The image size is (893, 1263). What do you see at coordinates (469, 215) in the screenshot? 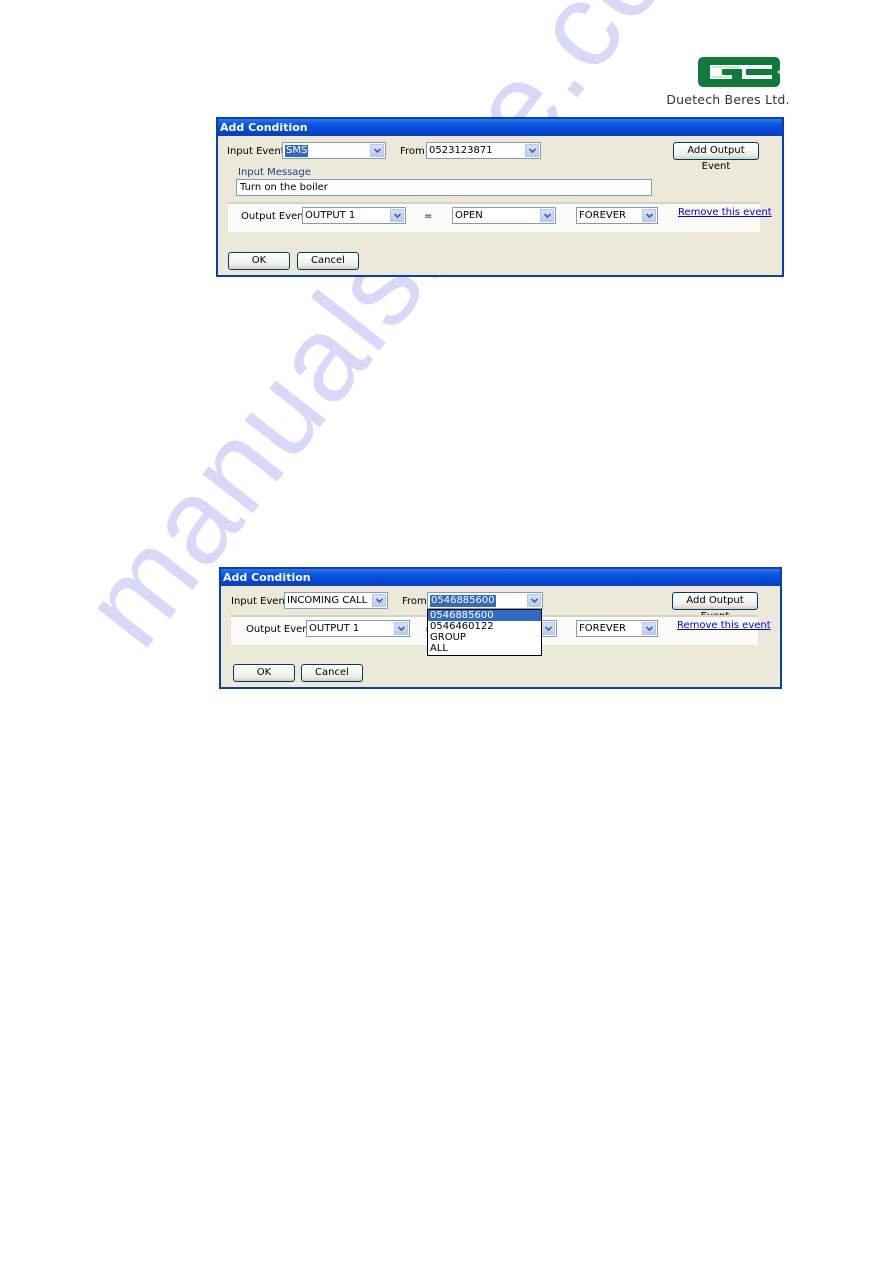
I see `state-value: OPEN` at bounding box center [469, 215].